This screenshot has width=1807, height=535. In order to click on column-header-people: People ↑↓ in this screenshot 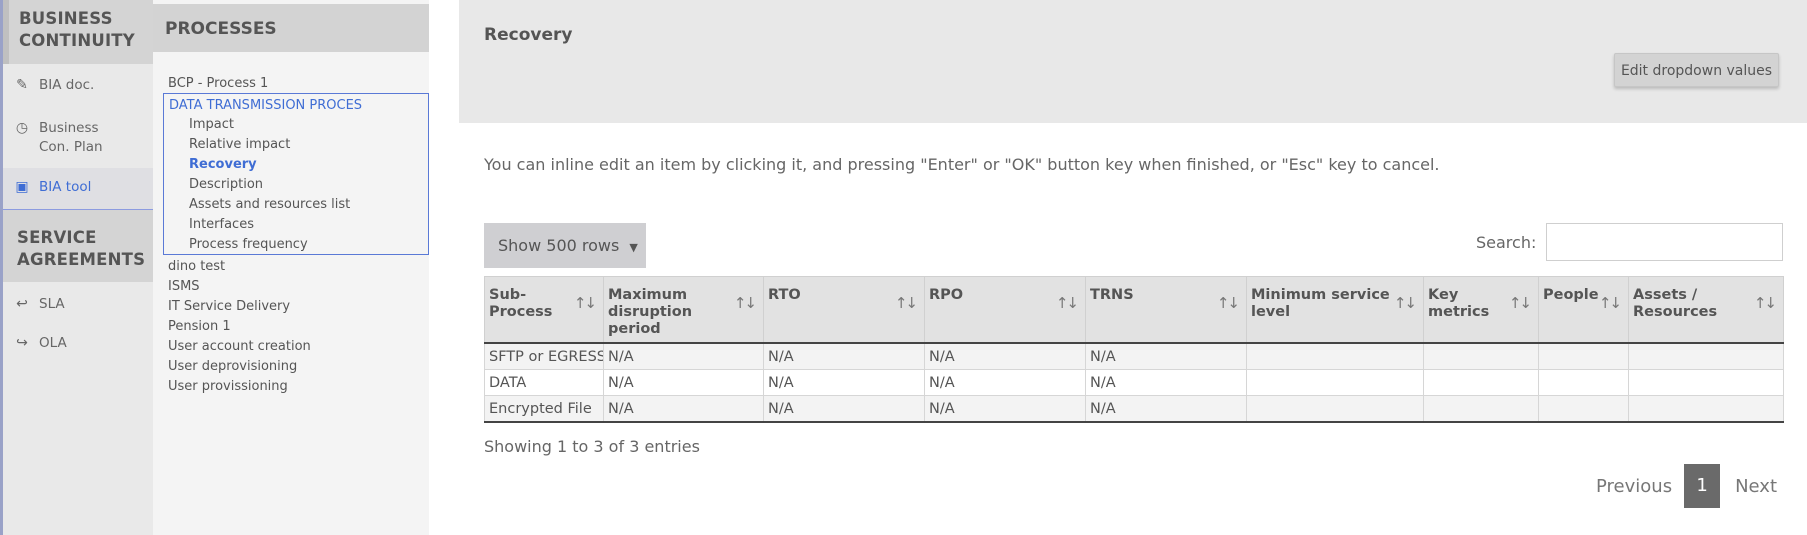, I will do `click(1583, 310)`.